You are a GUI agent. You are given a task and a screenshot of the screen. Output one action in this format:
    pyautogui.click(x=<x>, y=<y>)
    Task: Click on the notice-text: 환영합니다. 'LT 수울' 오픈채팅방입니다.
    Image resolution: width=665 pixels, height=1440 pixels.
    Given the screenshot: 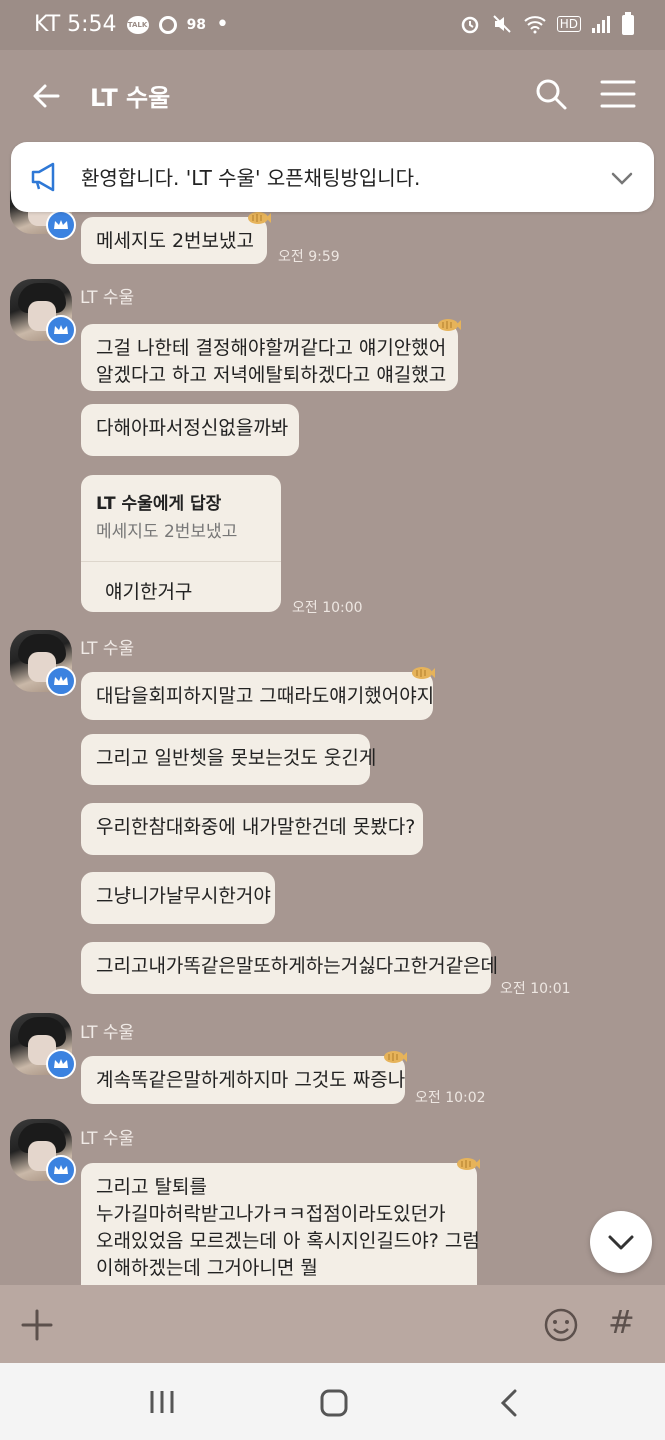 What is the action you would take?
    pyautogui.click(x=251, y=178)
    